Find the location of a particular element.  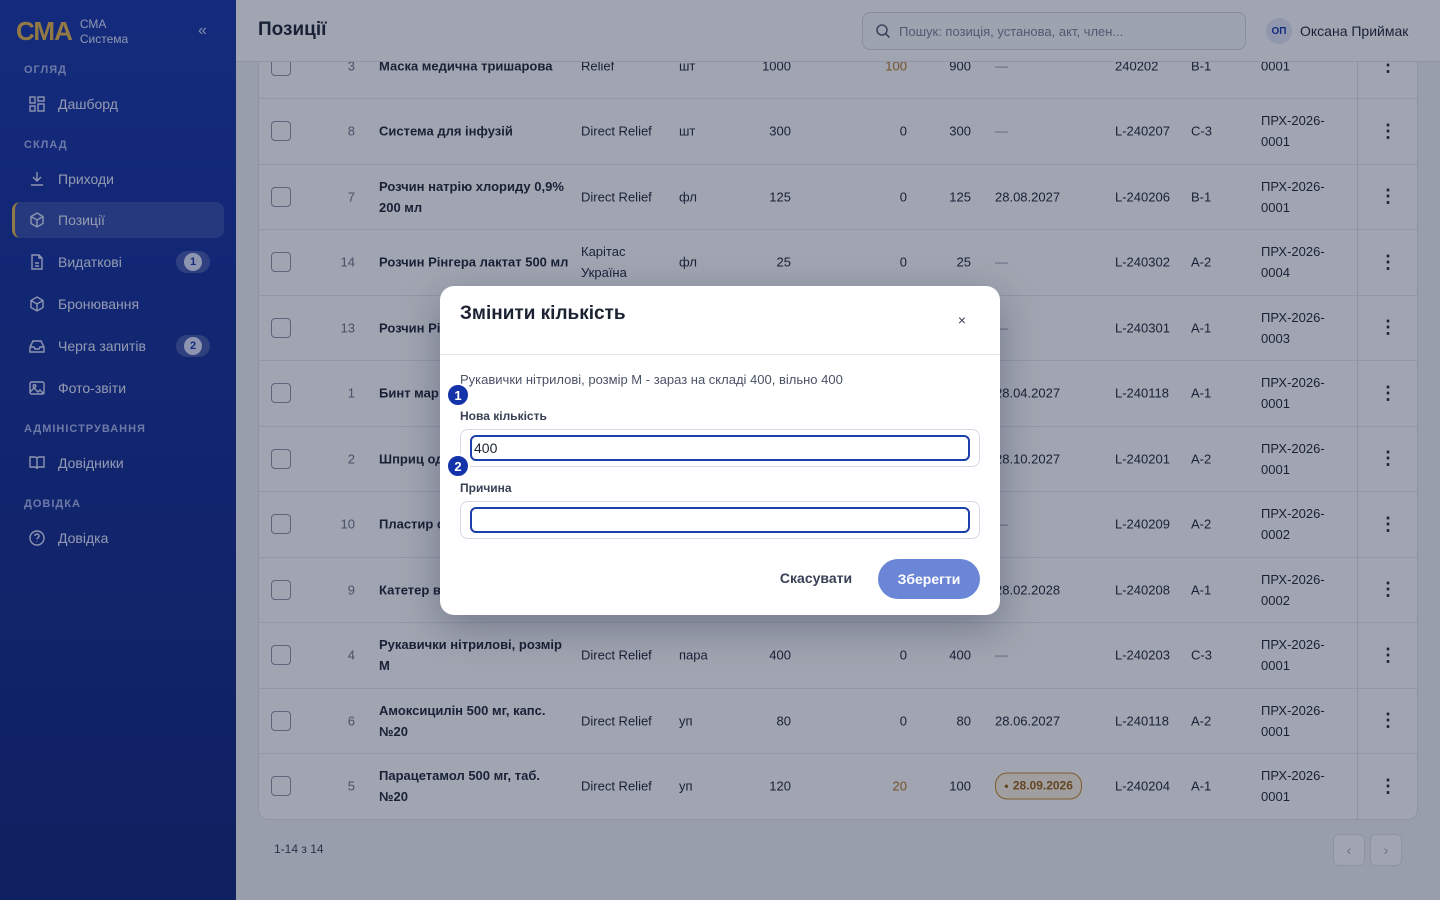

divider is located at coordinates (720, 354).